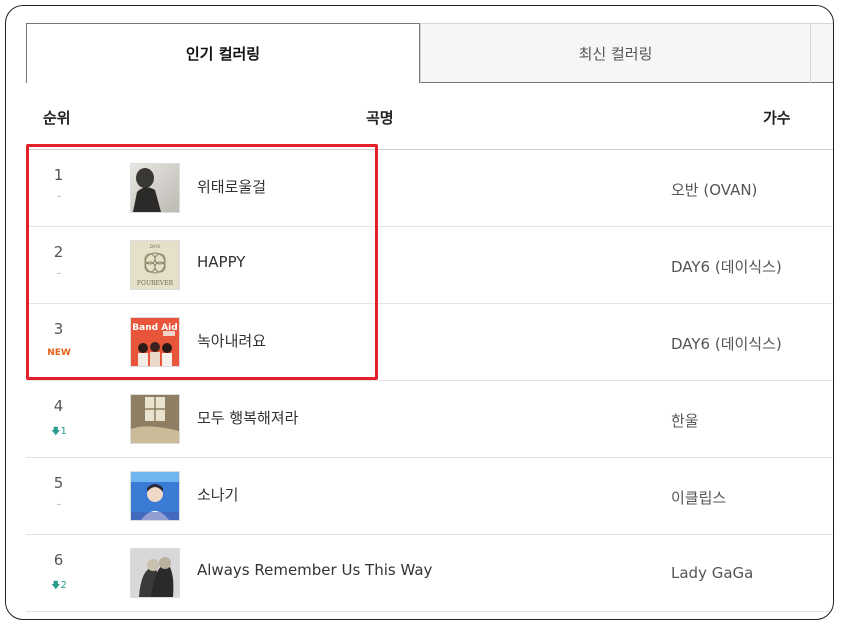 This screenshot has width=841, height=627. Describe the element at coordinates (155, 283) in the screenshot. I see `album-label-bottom: FOUREVER` at that location.